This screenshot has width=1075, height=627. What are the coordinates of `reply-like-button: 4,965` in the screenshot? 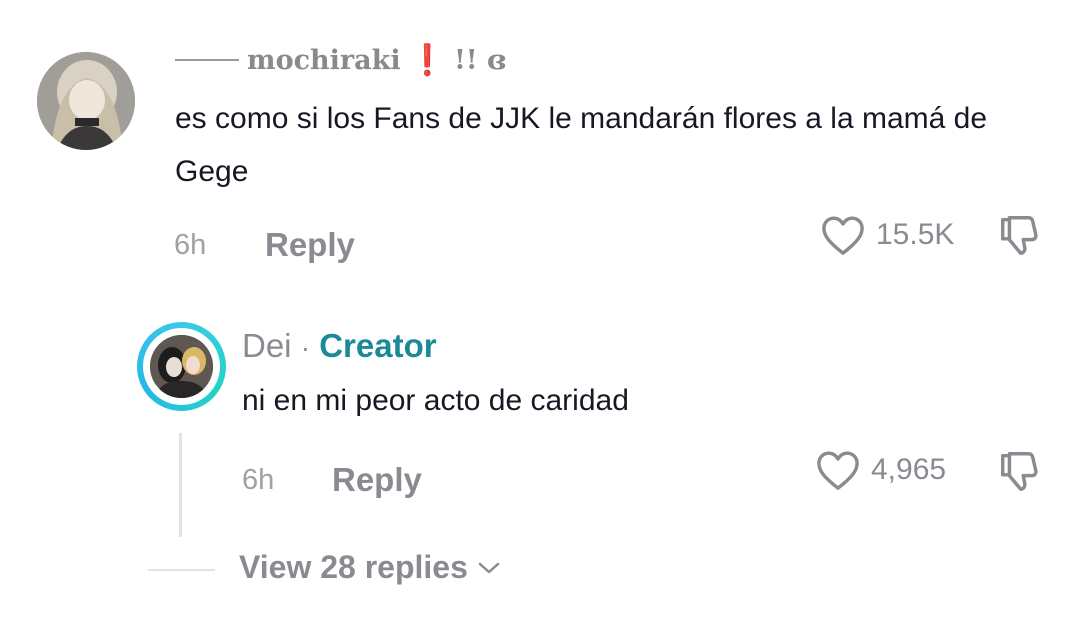 It's located at (880, 470).